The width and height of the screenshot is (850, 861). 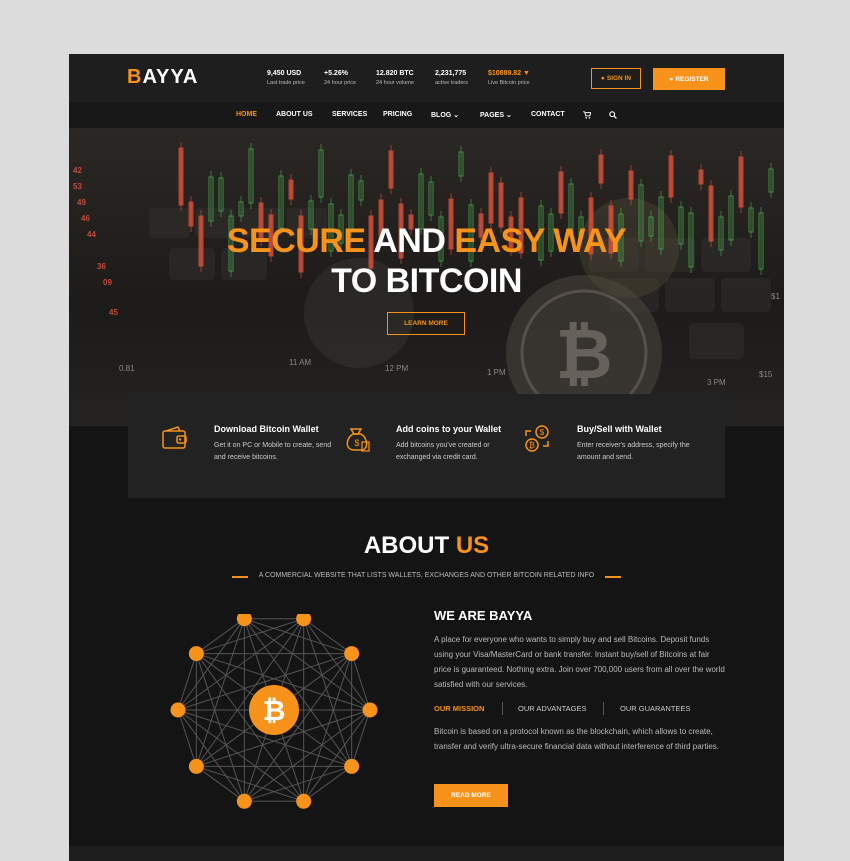 I want to click on hero-title-line1: SECURE AND EASY WAY, so click(x=426, y=241).